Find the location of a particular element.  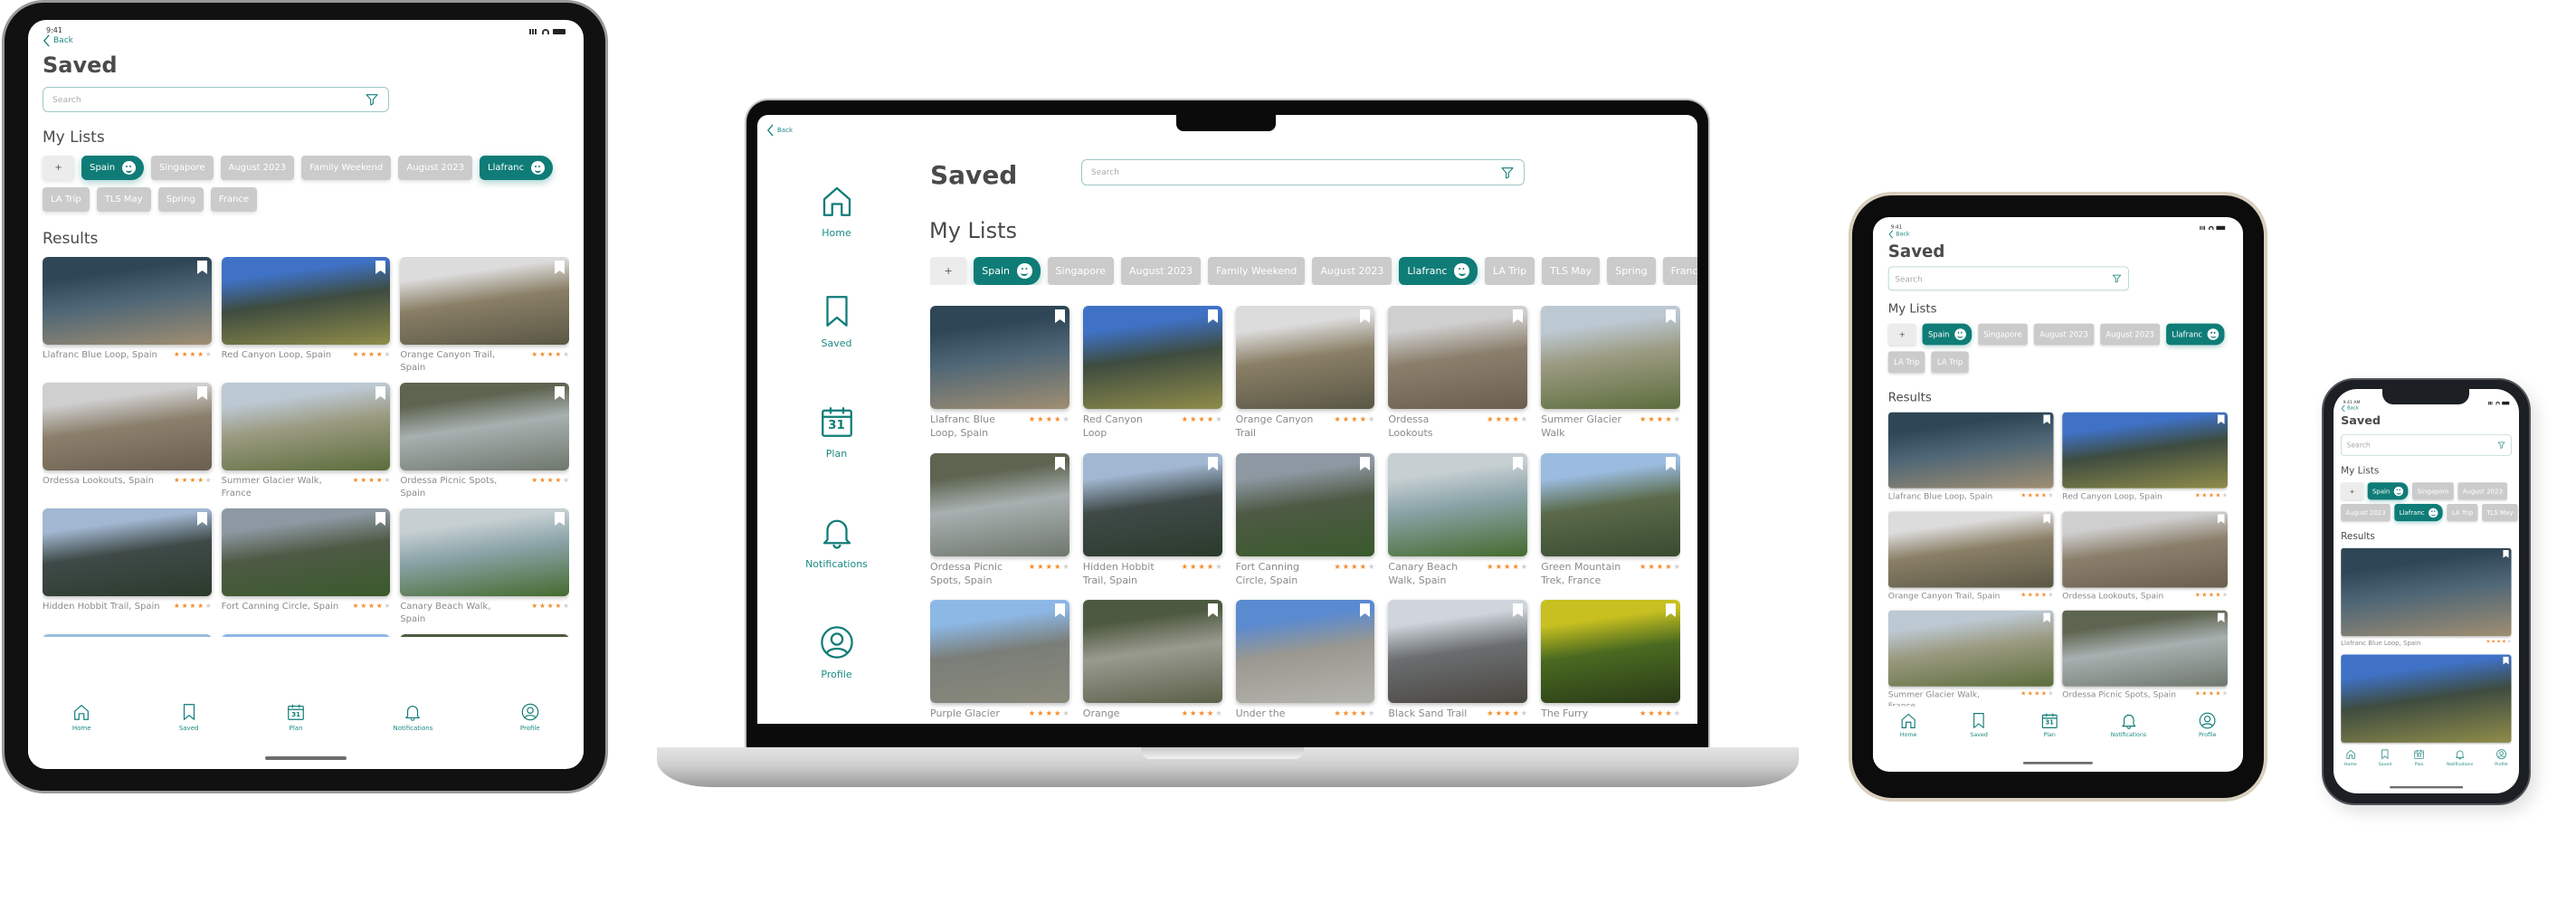

sidebar-item-home: Home is located at coordinates (836, 210).